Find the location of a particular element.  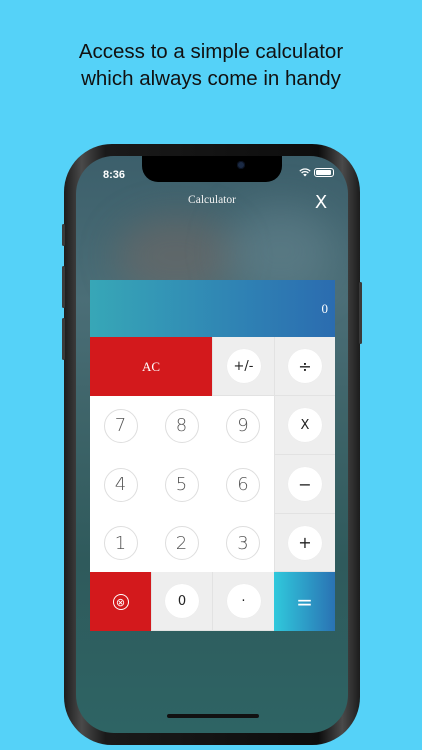

caption-line-1: Access to a simple calculator is located at coordinates (211, 51).